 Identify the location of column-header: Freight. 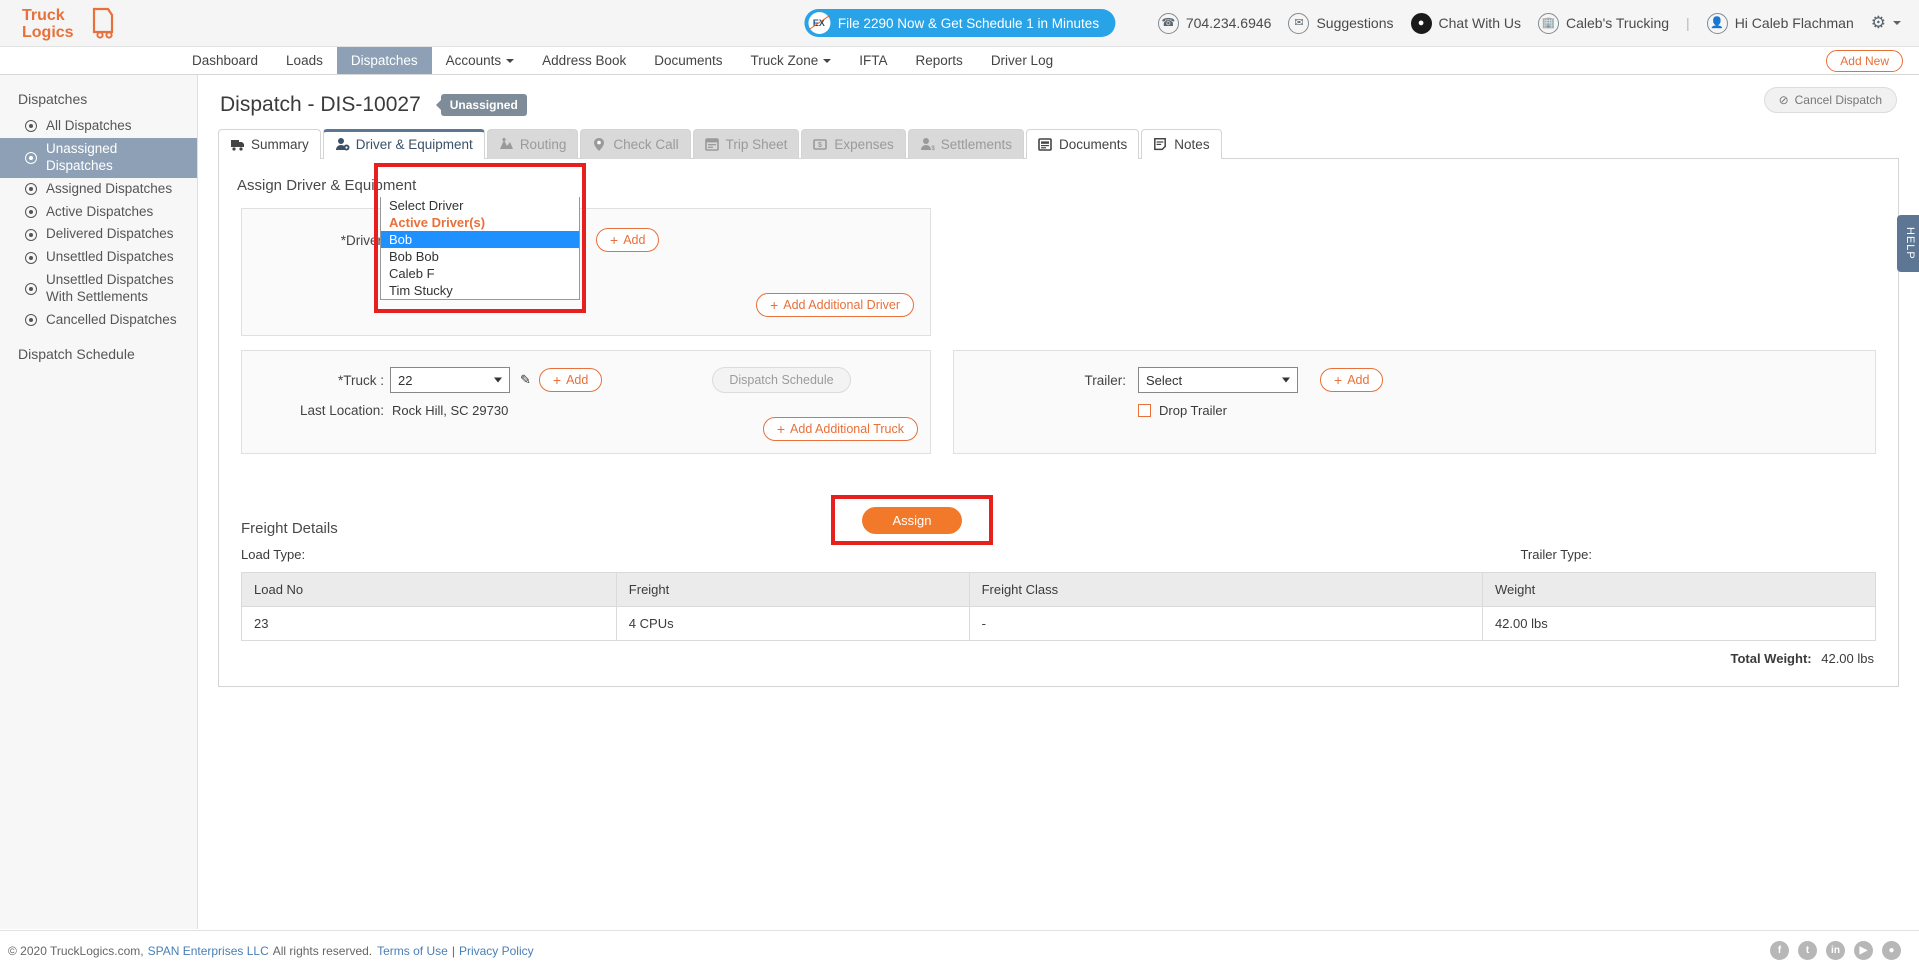
(792, 589).